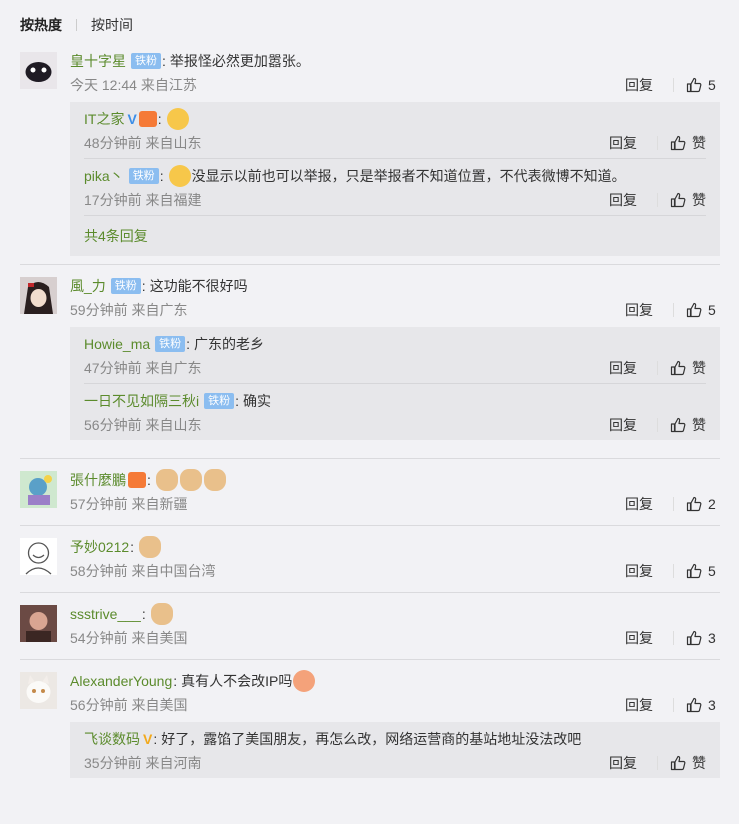 The image size is (739, 824). What do you see at coordinates (369, 25) in the screenshot?
I see `sort-bar: 按热度 按时间` at bounding box center [369, 25].